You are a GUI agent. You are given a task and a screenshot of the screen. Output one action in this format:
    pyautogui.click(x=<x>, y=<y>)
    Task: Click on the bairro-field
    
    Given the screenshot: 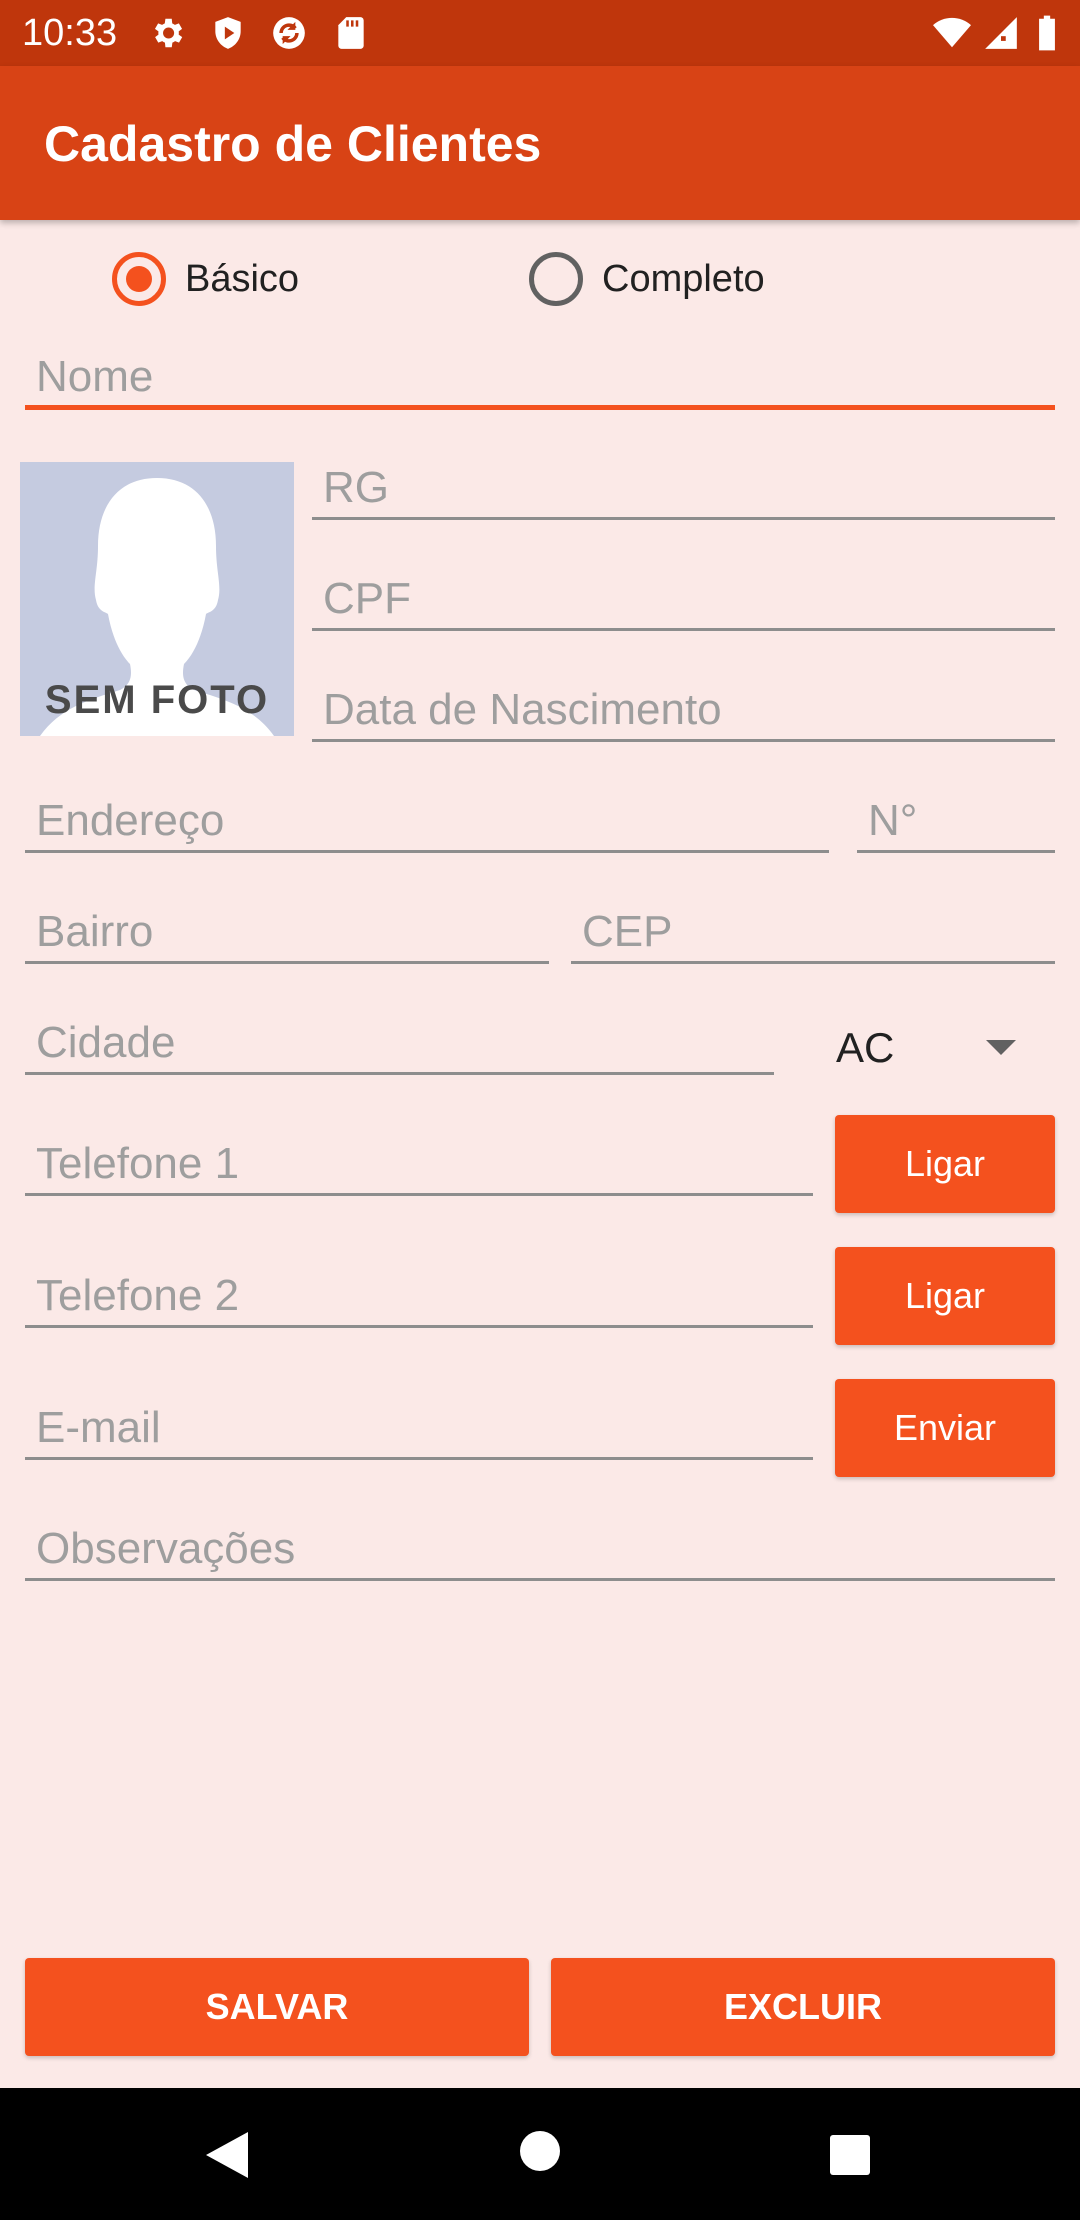 What is the action you would take?
    pyautogui.click(x=287, y=933)
    